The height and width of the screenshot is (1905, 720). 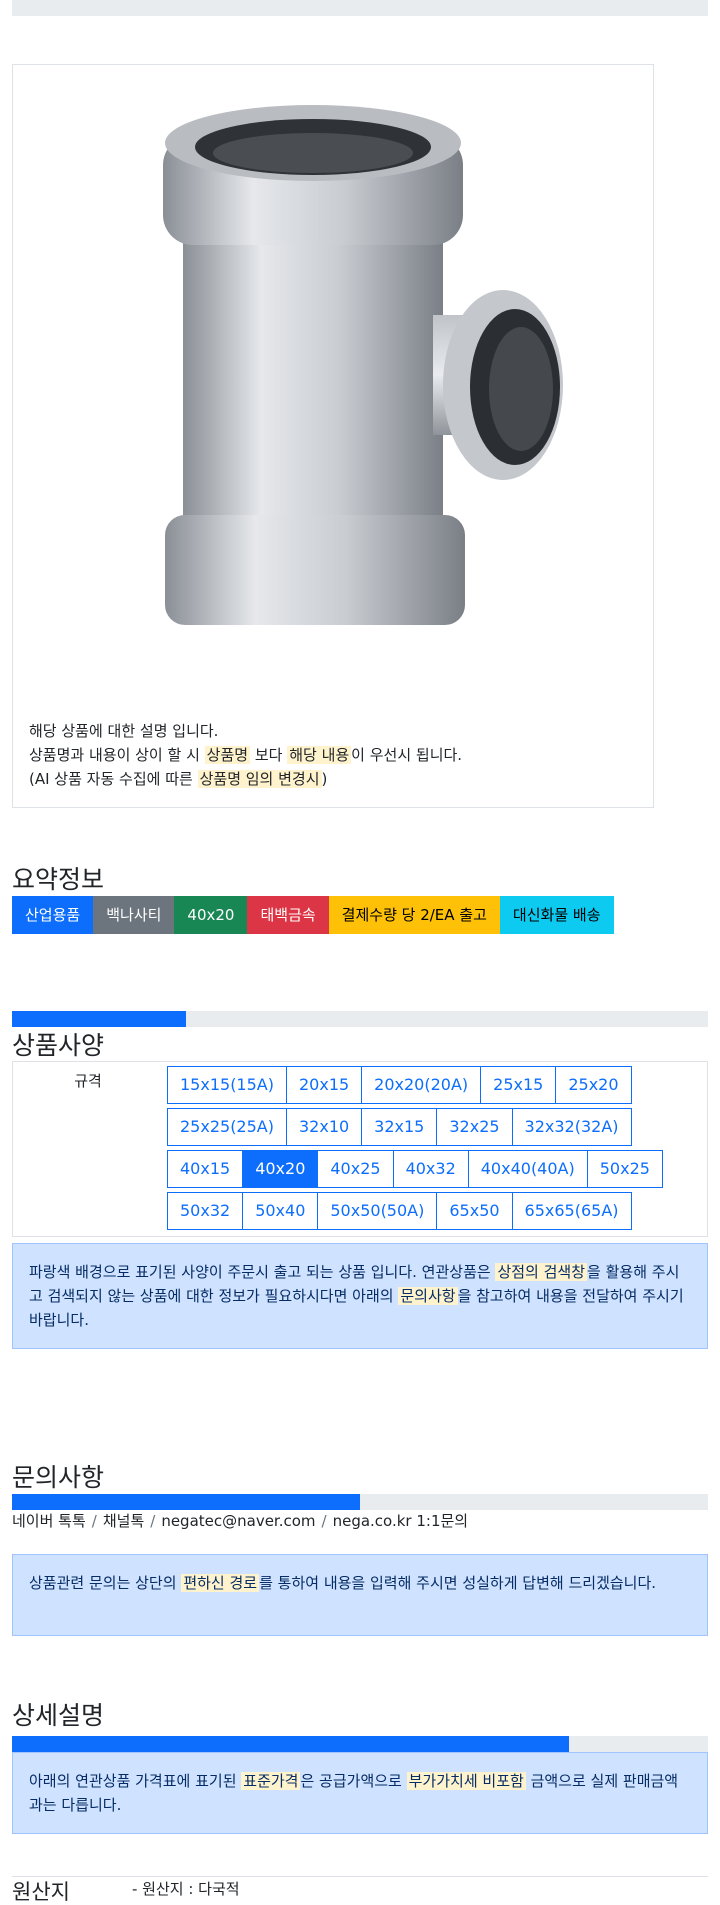 What do you see at coordinates (41, 1892) in the screenshot?
I see `origin-label: 원산지` at bounding box center [41, 1892].